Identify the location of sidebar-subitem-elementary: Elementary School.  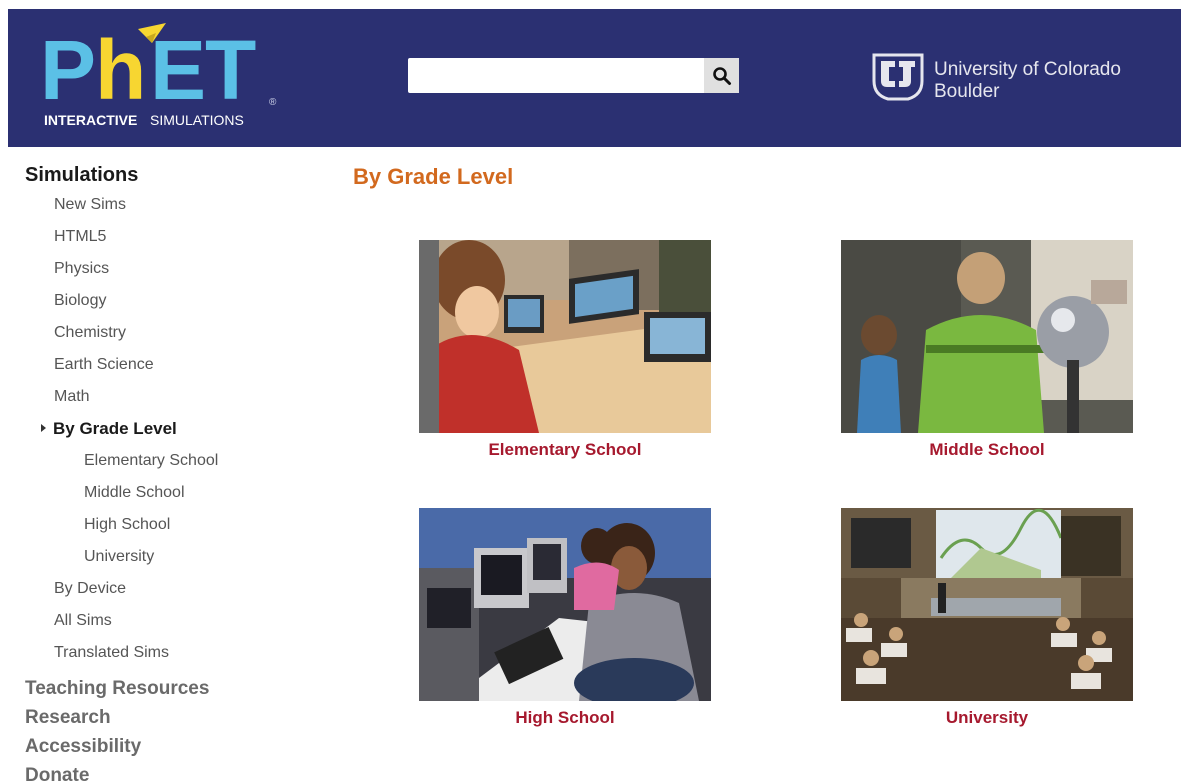
(165, 466).